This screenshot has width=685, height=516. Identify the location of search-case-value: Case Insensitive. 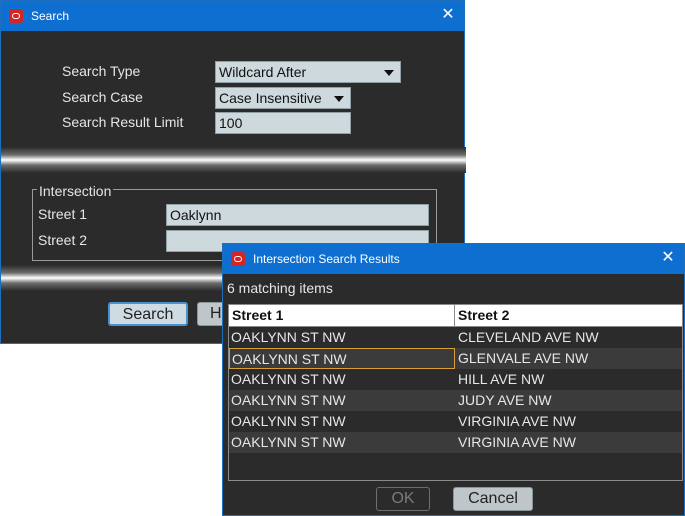
(270, 98).